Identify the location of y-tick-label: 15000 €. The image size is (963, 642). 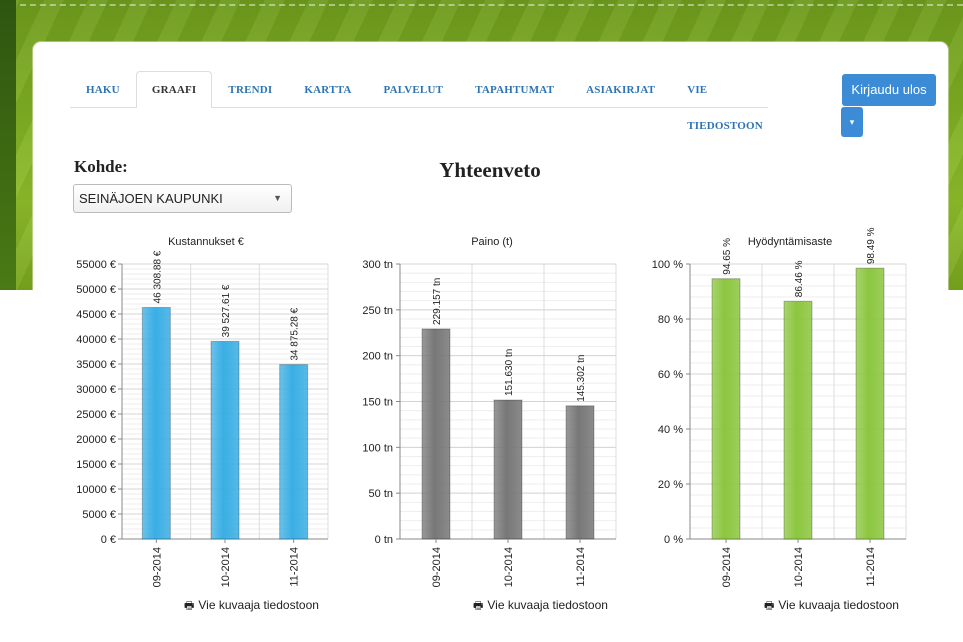
(96, 465).